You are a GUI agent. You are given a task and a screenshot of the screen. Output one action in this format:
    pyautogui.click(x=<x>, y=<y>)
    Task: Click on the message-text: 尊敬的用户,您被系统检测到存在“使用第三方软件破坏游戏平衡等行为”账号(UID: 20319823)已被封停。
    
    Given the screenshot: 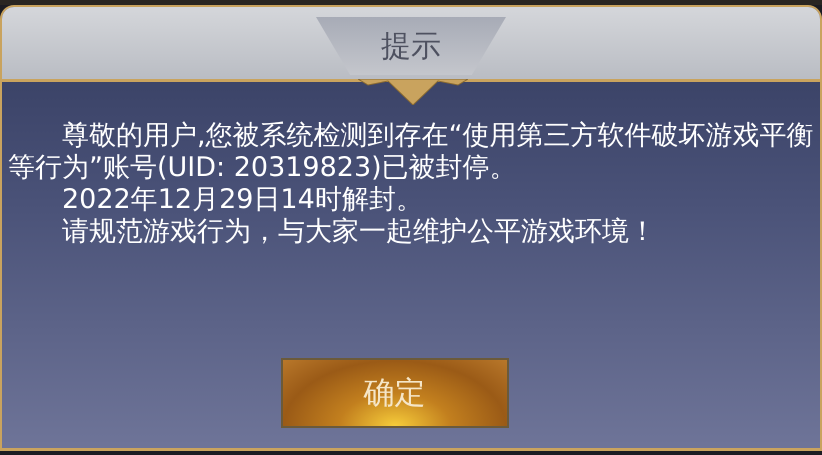 What is the action you would take?
    pyautogui.click(x=411, y=152)
    